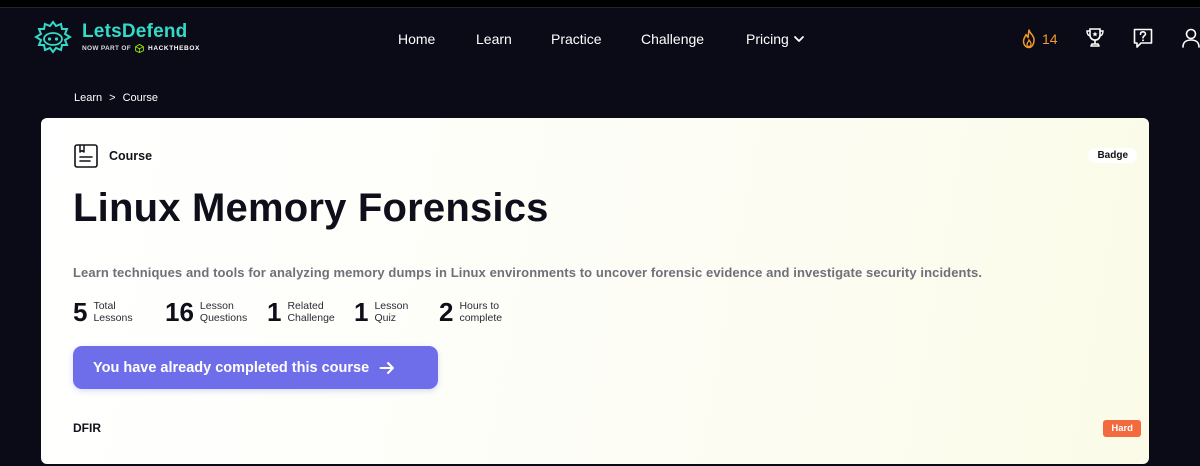  Describe the element at coordinates (1122, 428) in the screenshot. I see `difficulty-badge: Hard` at that location.